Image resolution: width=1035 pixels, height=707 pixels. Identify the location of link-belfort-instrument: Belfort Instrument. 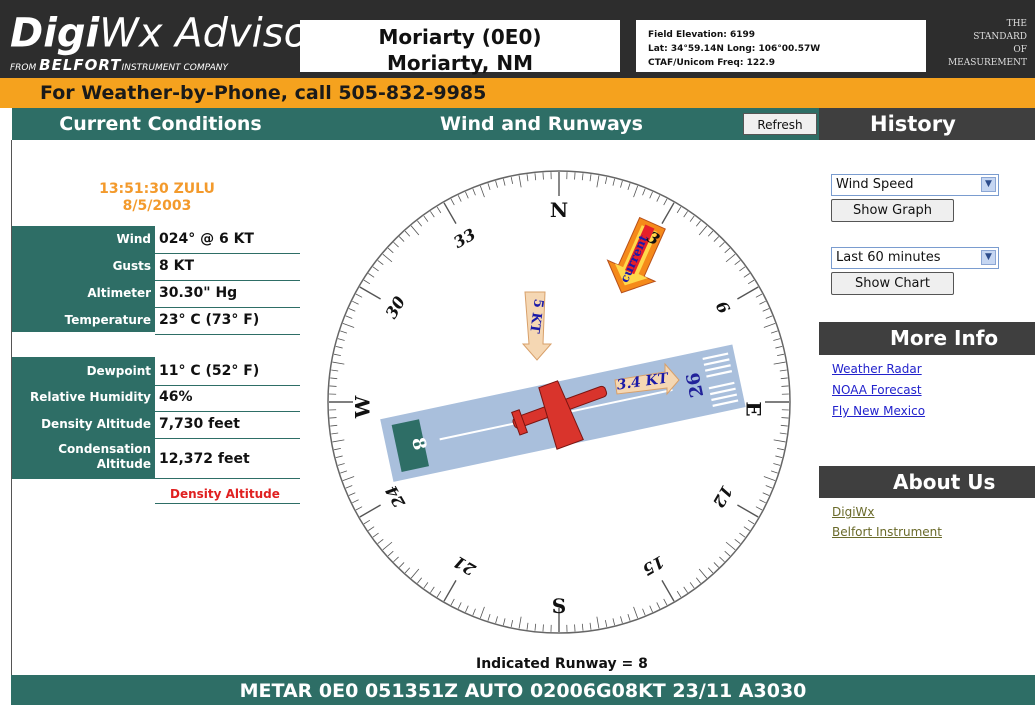
(887, 532).